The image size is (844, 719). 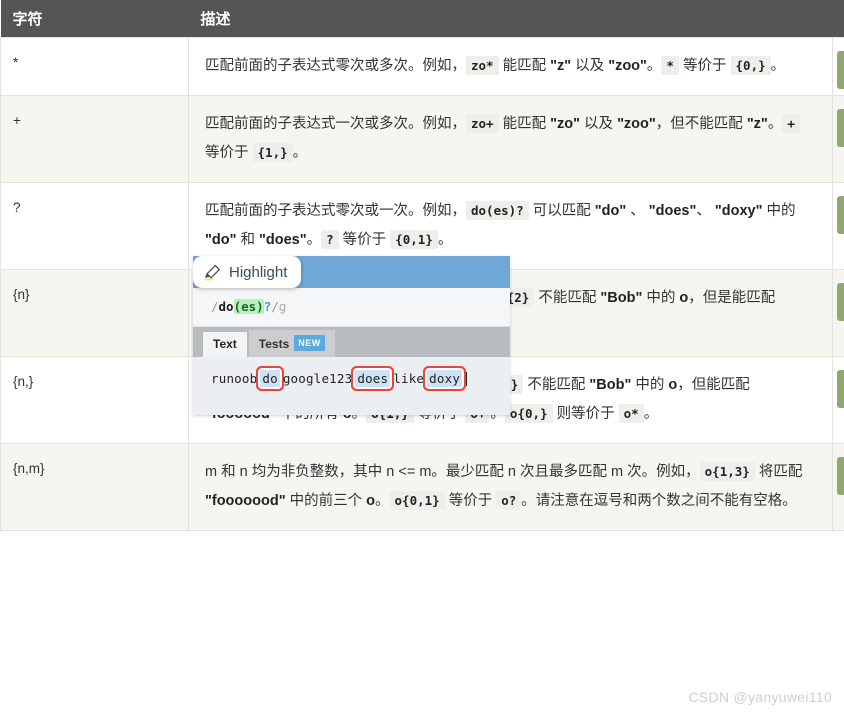 What do you see at coordinates (351, 342) in the screenshot?
I see `widget-tab-bar: Text Tests NEW` at bounding box center [351, 342].